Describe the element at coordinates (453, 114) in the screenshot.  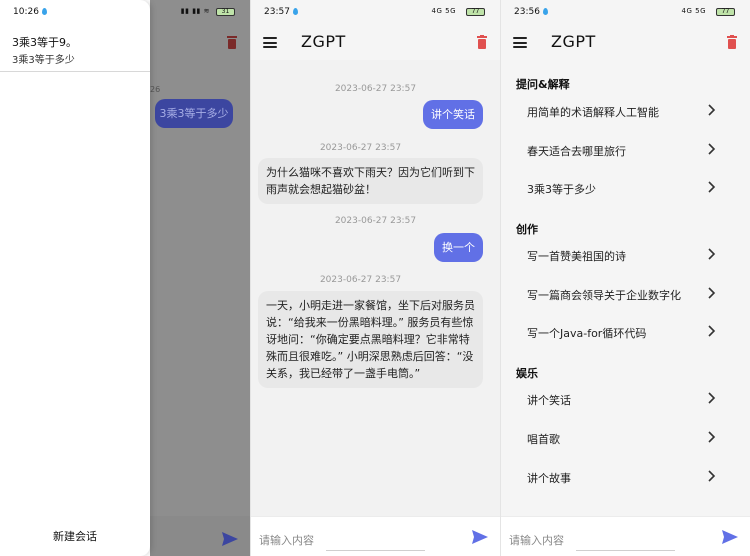
I see `user-message-bubble: 讲个笑话` at that location.